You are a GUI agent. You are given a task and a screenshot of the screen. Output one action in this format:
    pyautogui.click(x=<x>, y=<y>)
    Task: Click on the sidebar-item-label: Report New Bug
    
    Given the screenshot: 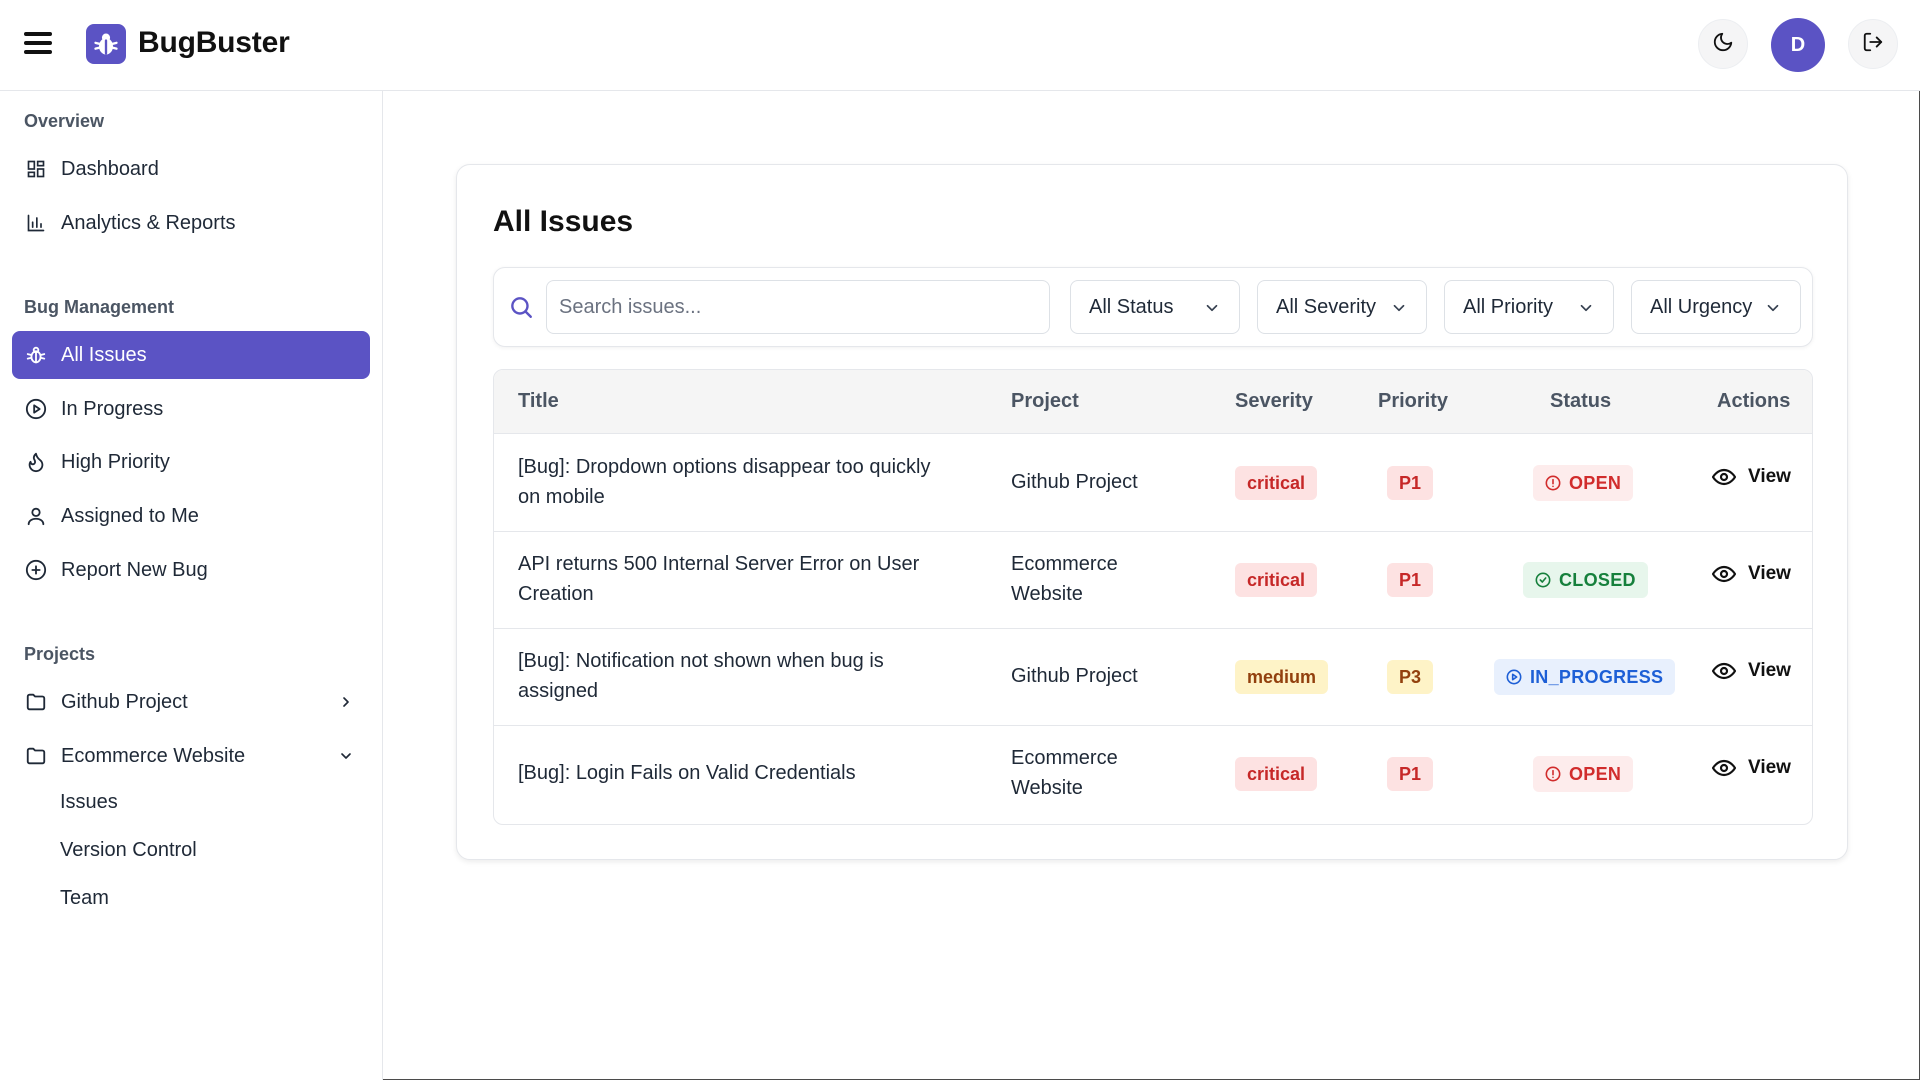 What is the action you would take?
    pyautogui.click(x=134, y=569)
    